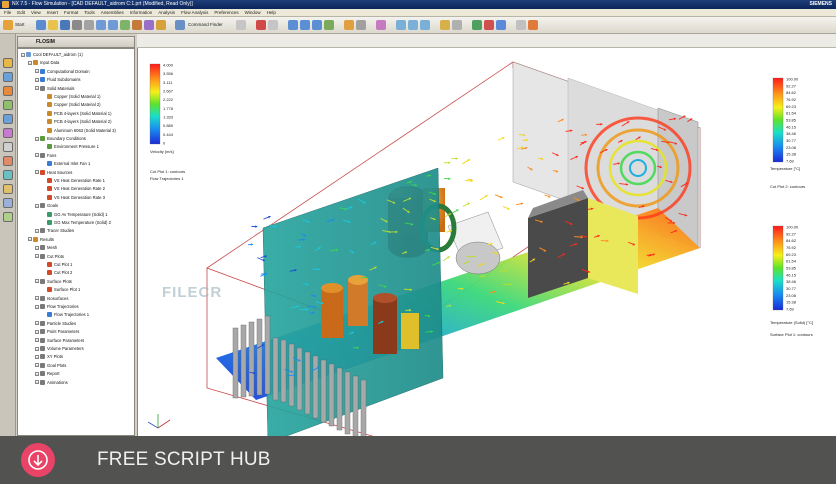 This screenshot has width=836, height=484. What do you see at coordinates (8, 175) in the screenshot?
I see `process-studio-icon` at bounding box center [8, 175].